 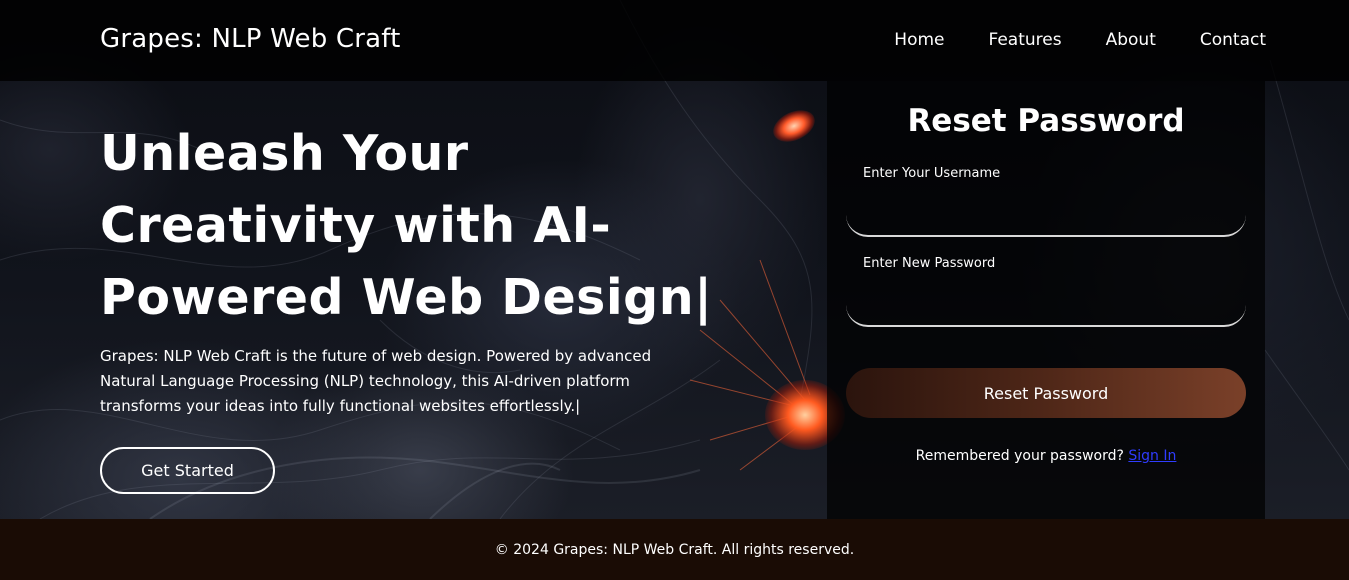 What do you see at coordinates (1131, 40) in the screenshot?
I see `nav-link-about: About` at bounding box center [1131, 40].